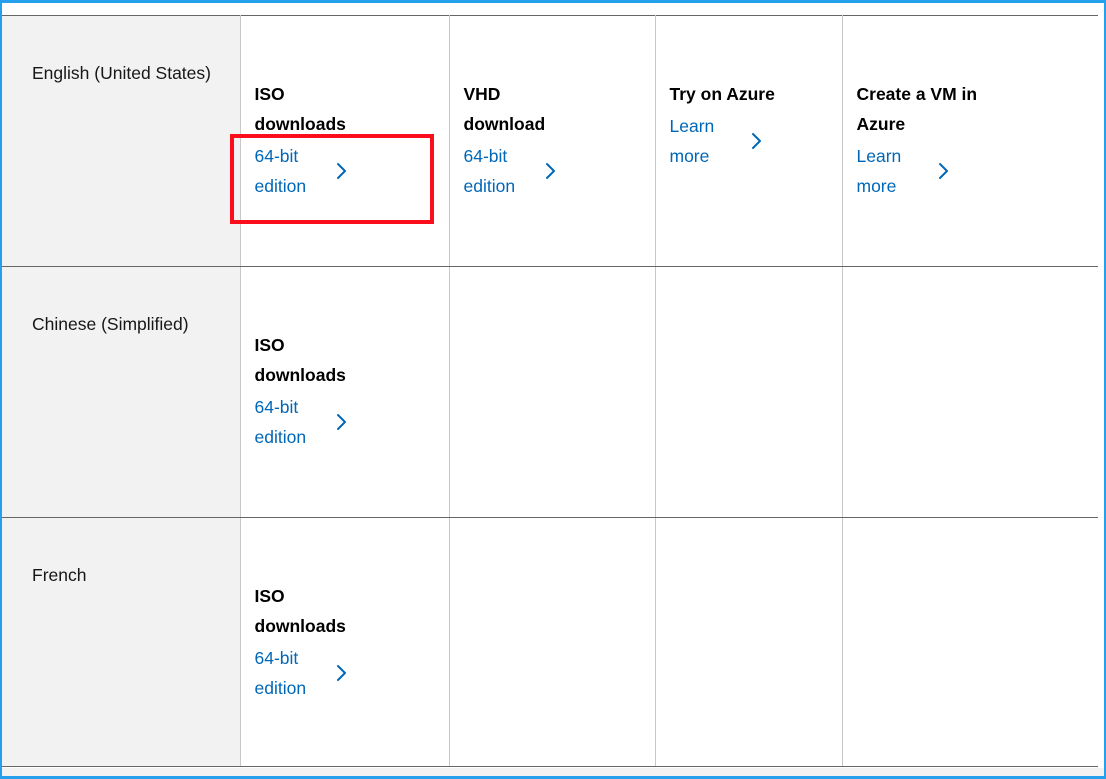  I want to click on cell-iso-downloads-french: ISO downloads 64-bit edition, so click(344, 642).